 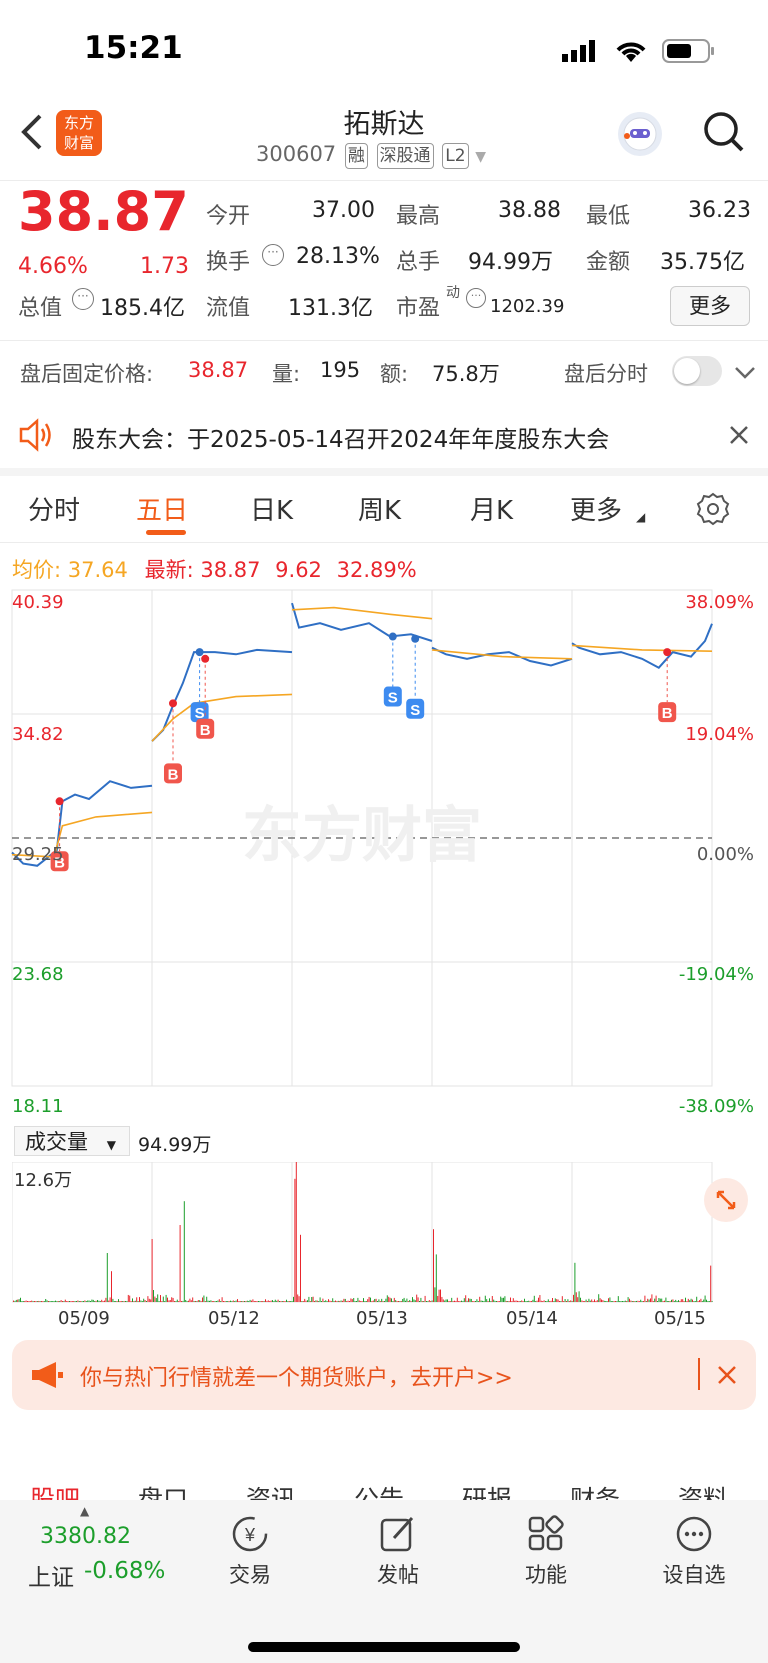 I want to click on change-amount: 1.73, so click(x=164, y=266).